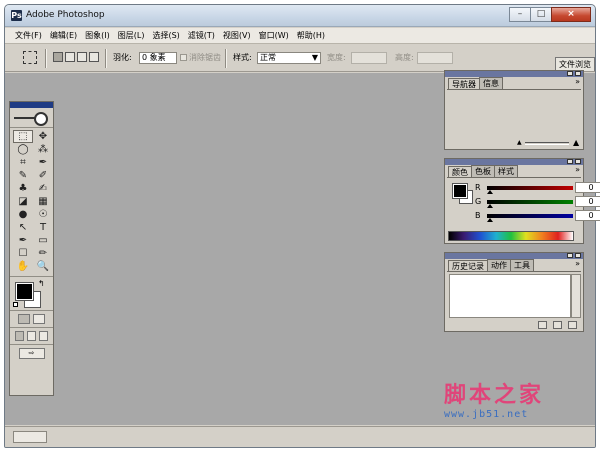 Image resolution: width=600 pixels, height=452 pixels. What do you see at coordinates (576, 296) in the screenshot?
I see `history-scrollbar` at bounding box center [576, 296].